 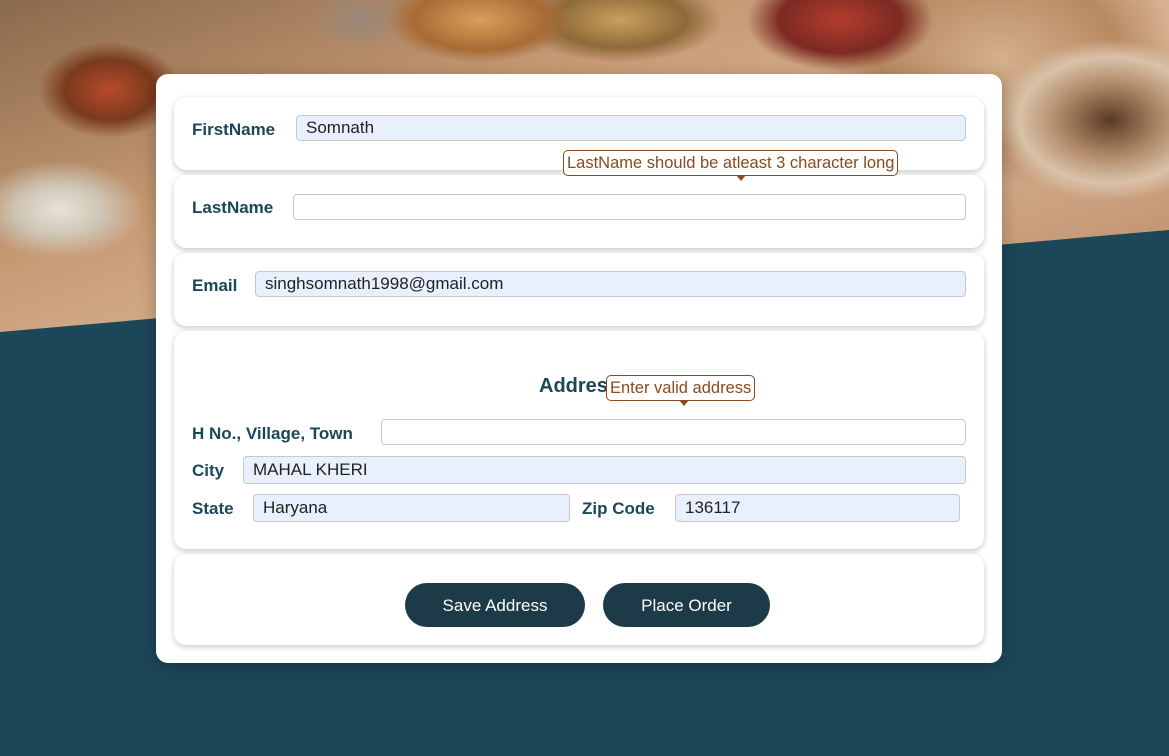 I want to click on address-error-tooltip: Enter valid address, so click(x=681, y=390).